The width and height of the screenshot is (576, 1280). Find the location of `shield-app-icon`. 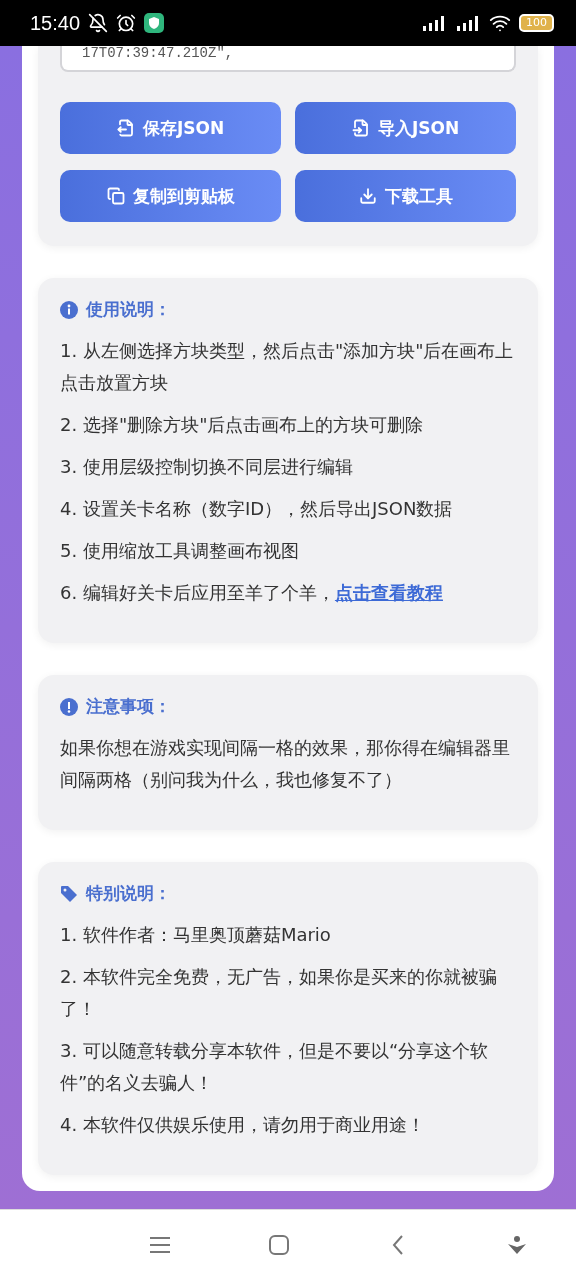

shield-app-icon is located at coordinates (154, 23).